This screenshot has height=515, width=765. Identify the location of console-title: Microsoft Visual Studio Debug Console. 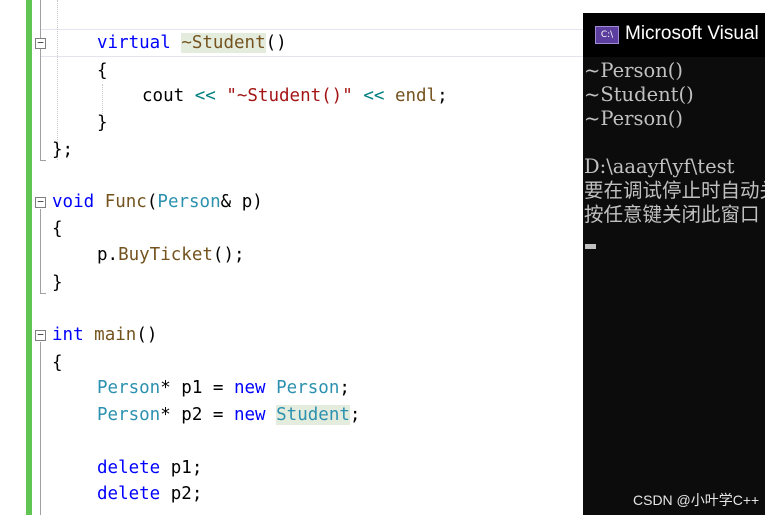
(695, 33).